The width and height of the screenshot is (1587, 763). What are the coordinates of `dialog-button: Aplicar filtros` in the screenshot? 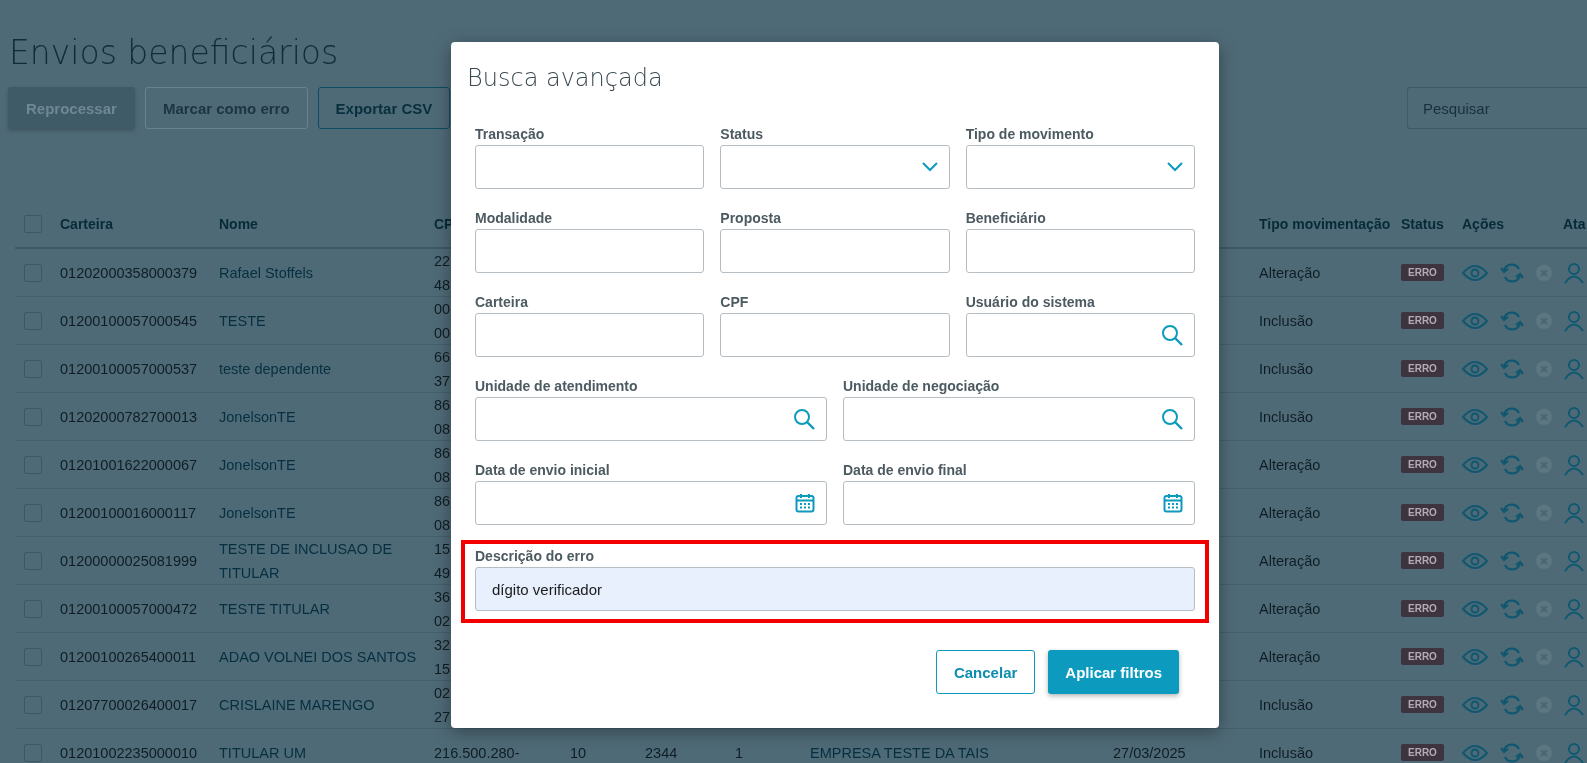 It's located at (1113, 672).